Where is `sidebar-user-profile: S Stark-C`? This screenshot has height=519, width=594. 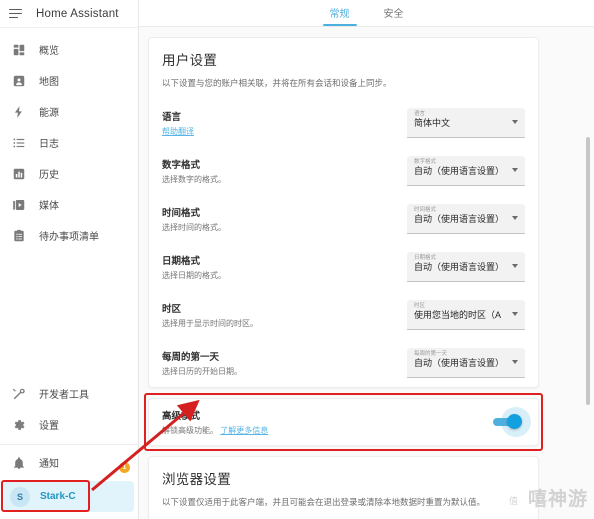 sidebar-user-profile: S Stark-C is located at coordinates (69, 496).